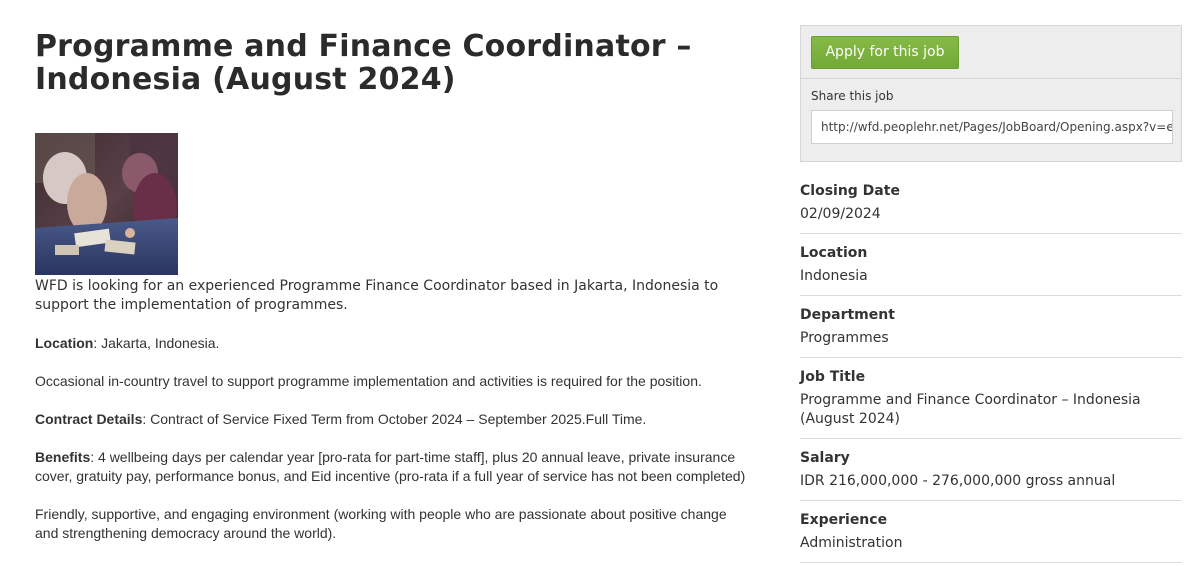 This screenshot has height=566, width=1200. I want to click on apply-button: Apply for this job, so click(885, 52).